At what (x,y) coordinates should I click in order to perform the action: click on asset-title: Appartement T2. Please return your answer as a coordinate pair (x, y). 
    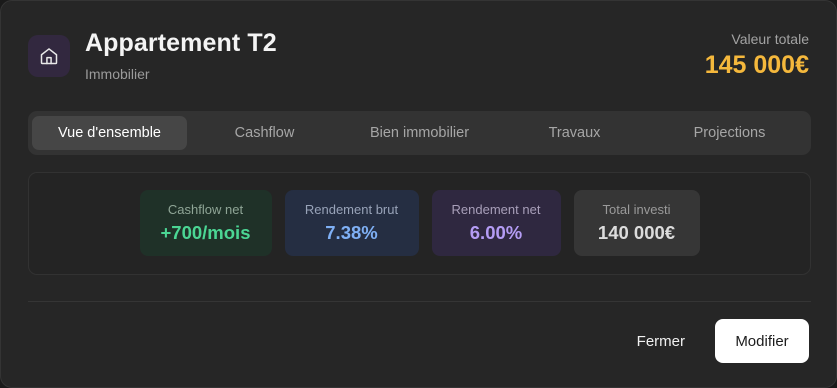
    Looking at the image, I should click on (181, 43).